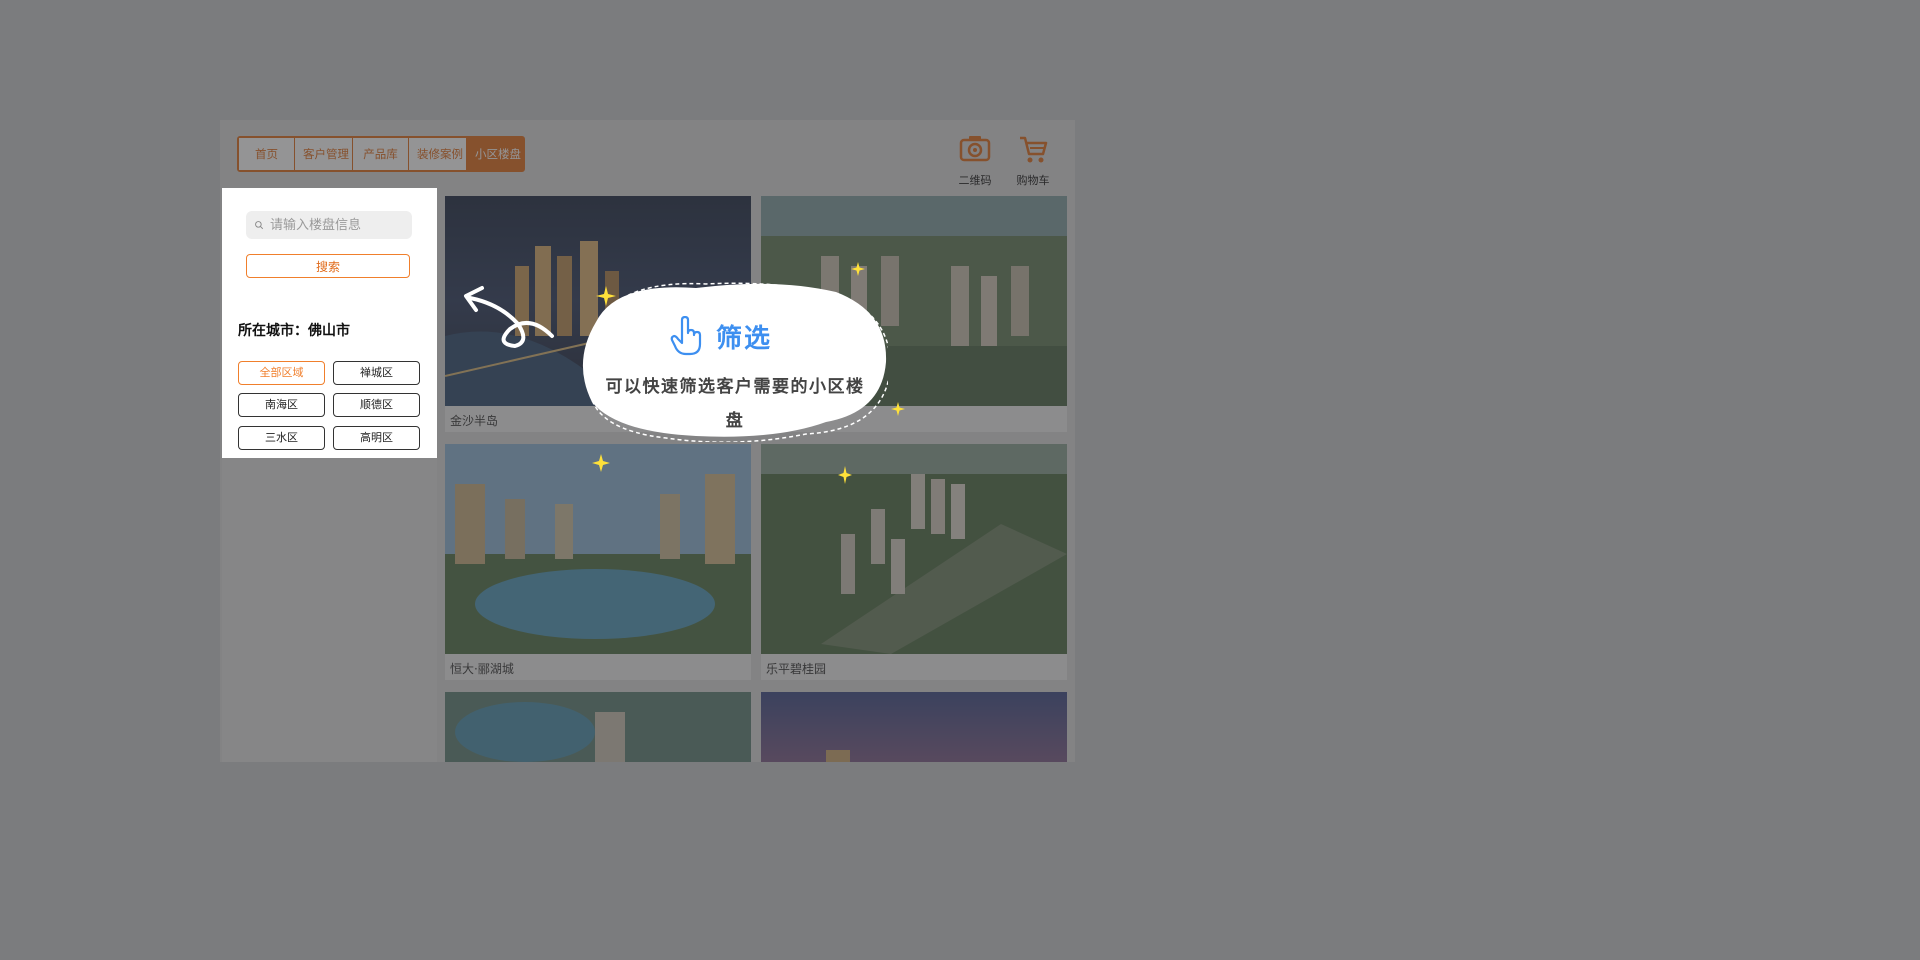  I want to click on filter-sidebar: 搜索 所在城市：佛山市 全部区域 禅城区 南海区 顺德区 三水区 高明区, so click(329, 323).